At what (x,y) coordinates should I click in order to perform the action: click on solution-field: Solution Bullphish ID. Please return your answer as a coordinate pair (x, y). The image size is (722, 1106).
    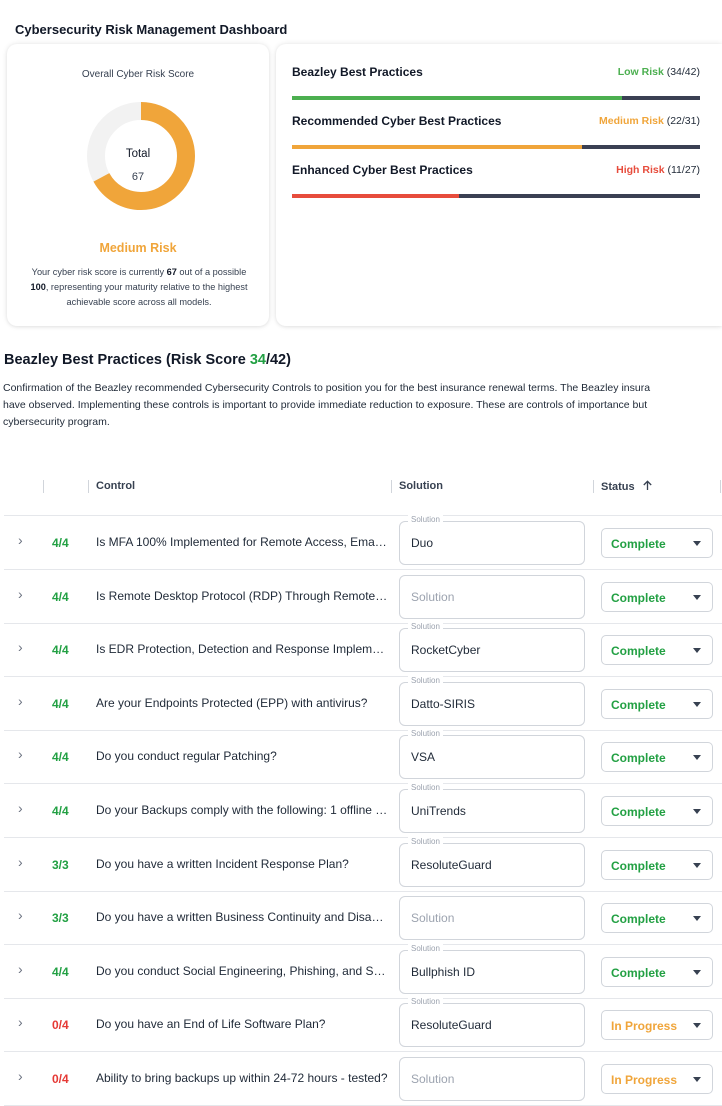
    Looking at the image, I should click on (492, 968).